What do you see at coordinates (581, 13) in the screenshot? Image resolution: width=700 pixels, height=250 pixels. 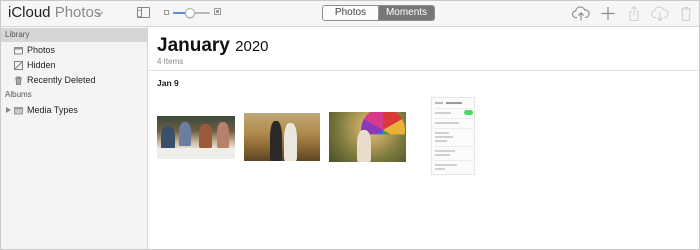 I see `upload-icon` at bounding box center [581, 13].